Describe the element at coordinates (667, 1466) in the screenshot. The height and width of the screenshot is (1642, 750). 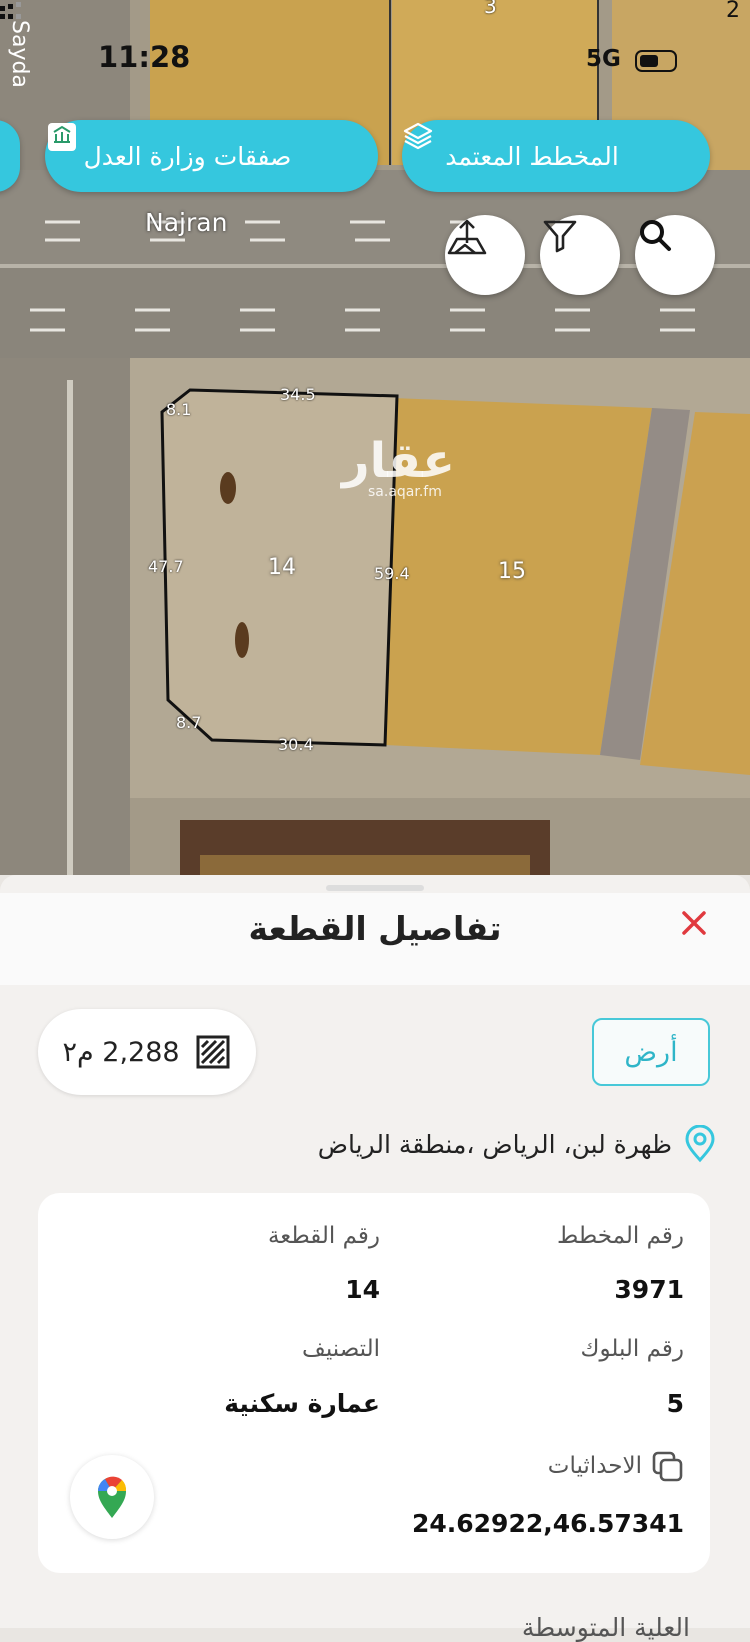
I see `copy-icon` at that location.